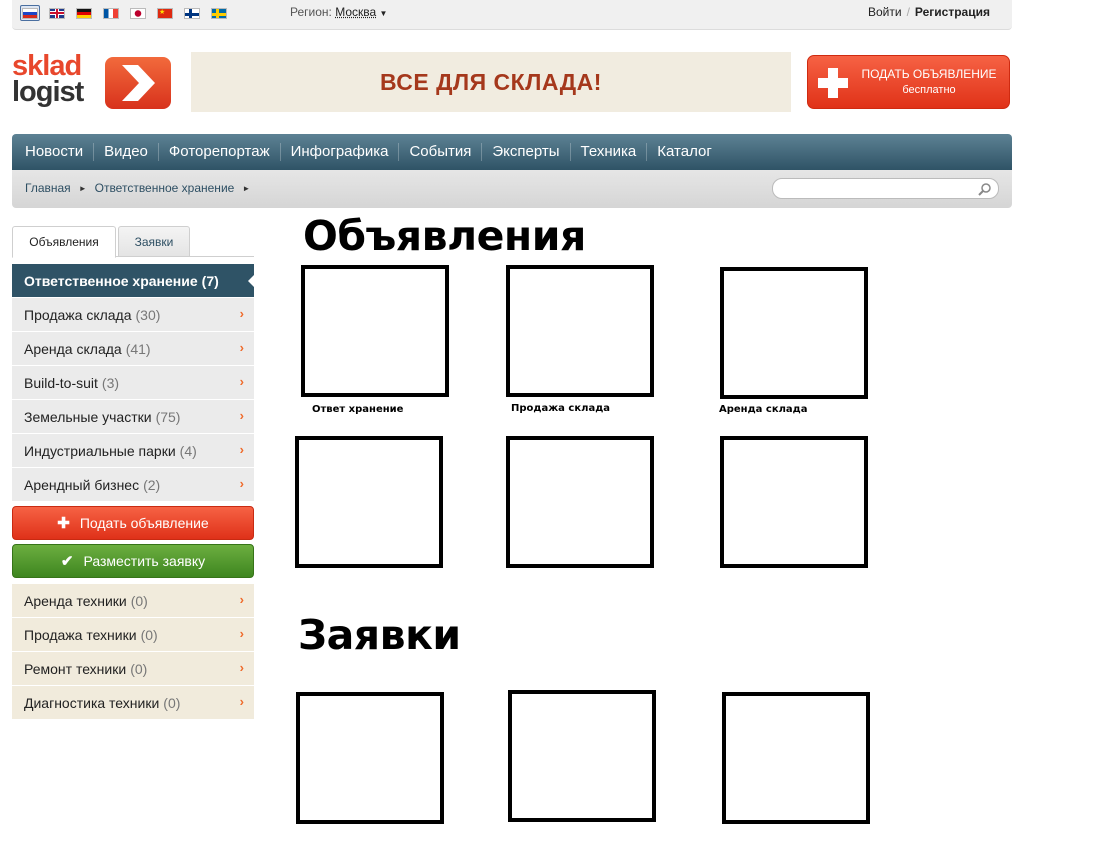 The width and height of the screenshot is (1105, 842). Describe the element at coordinates (210, 280) in the screenshot. I see `category-count: (7)` at that location.